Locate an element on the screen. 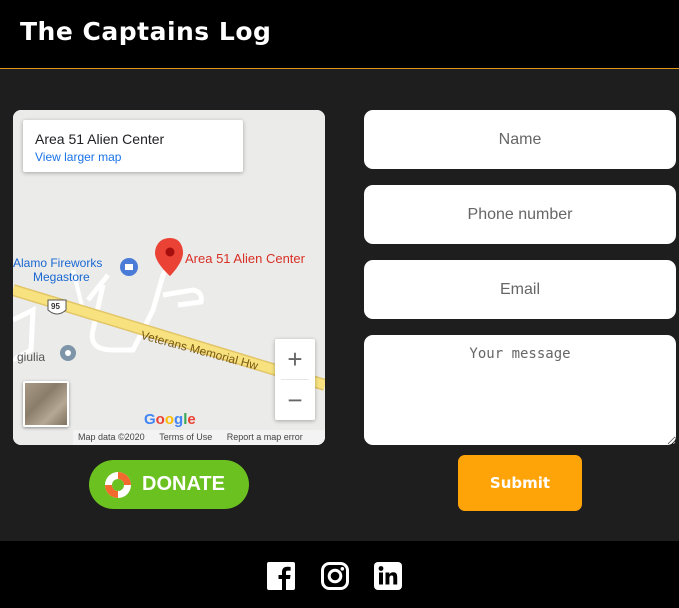 Image resolution: width=679 pixels, height=608 pixels. pin-label: Area 51 Alien Center is located at coordinates (245, 258).